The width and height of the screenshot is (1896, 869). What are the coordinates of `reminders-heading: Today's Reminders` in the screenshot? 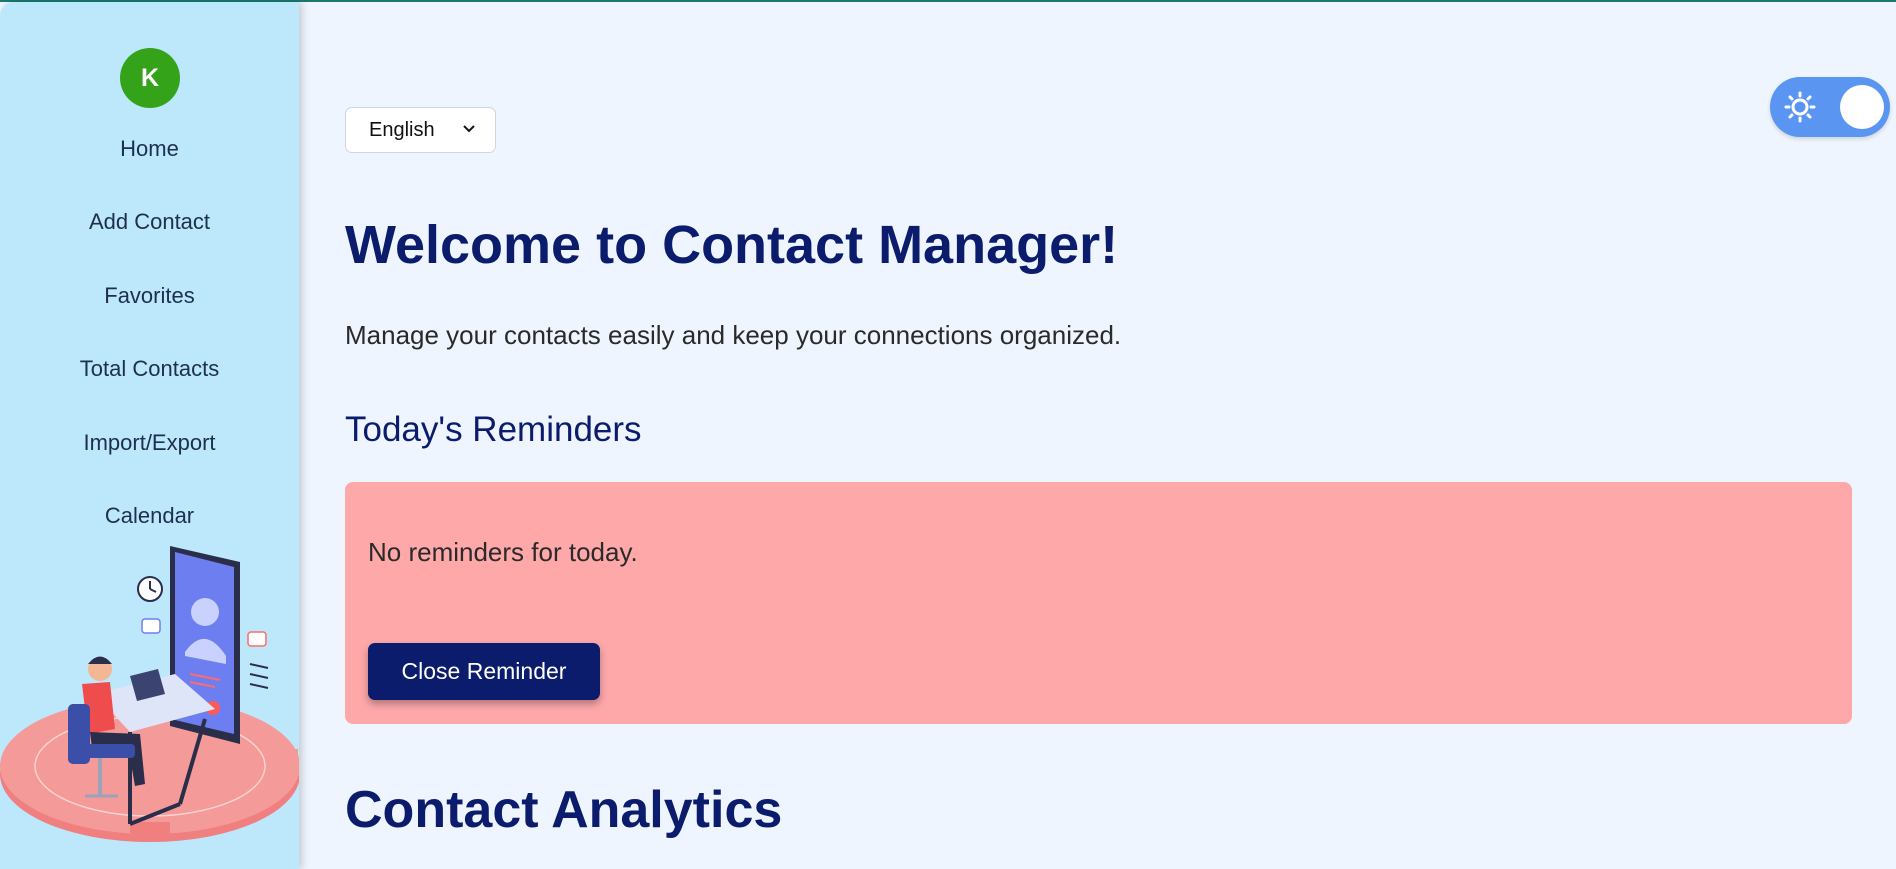 It's located at (493, 429).